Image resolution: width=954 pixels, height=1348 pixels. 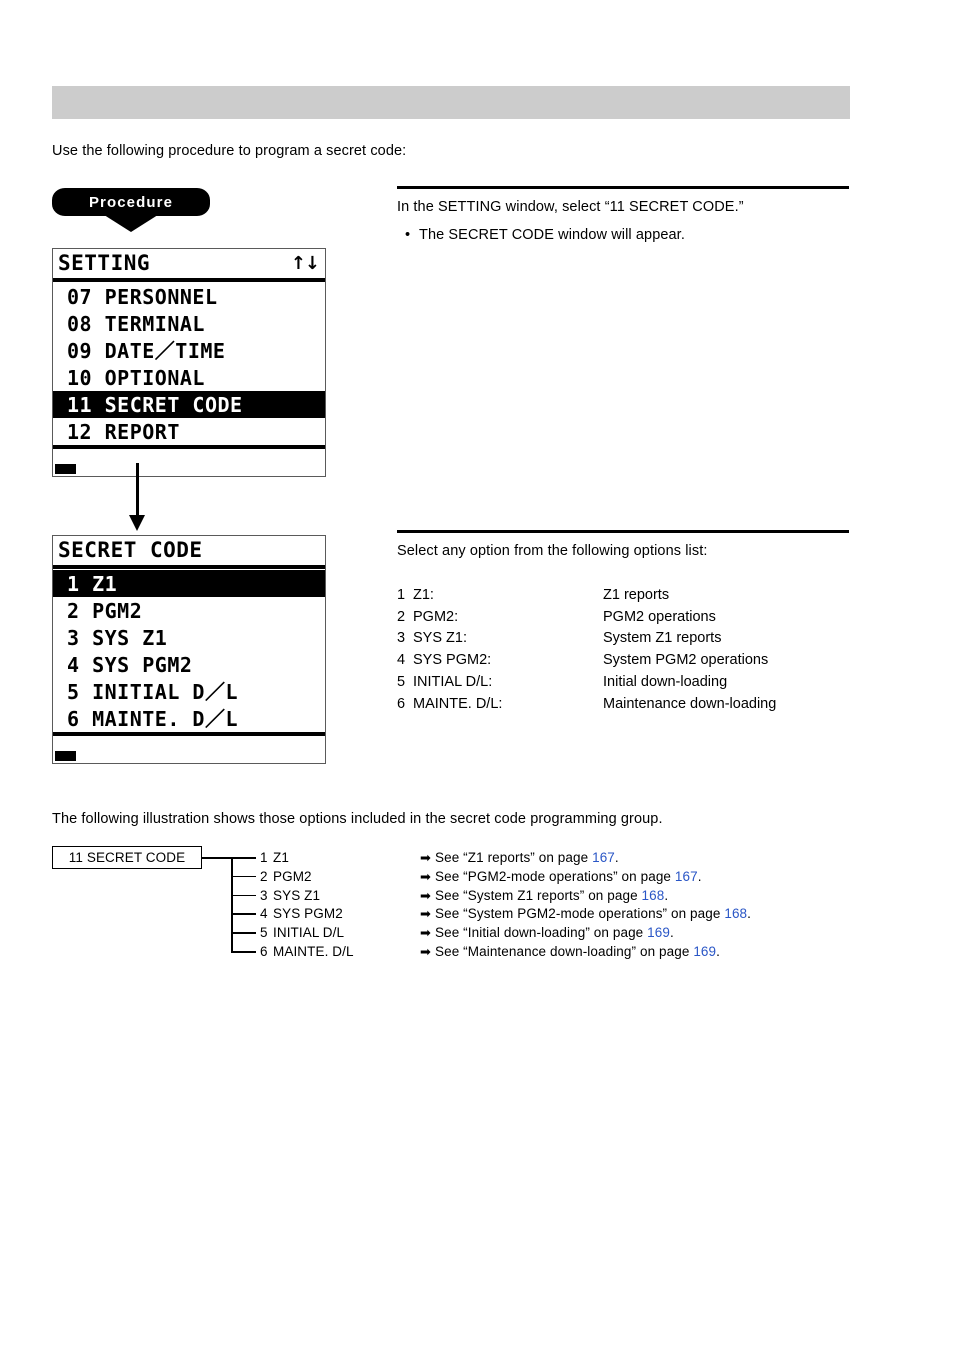 I want to click on lcd-status-strip-setting, so click(x=189, y=460).